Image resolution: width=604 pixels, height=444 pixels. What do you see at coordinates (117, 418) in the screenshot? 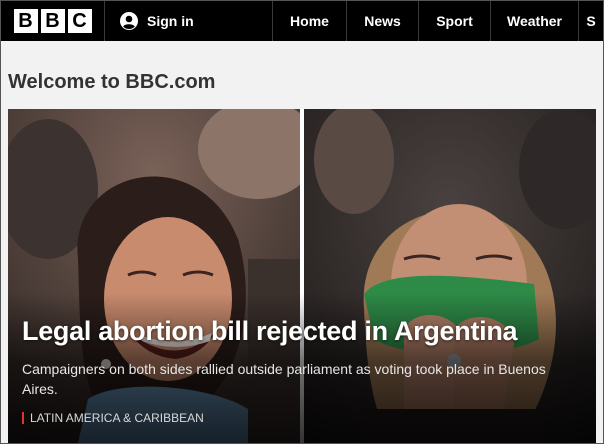
I see `section-label: LATIN AMERICA & CARIBBEAN` at bounding box center [117, 418].